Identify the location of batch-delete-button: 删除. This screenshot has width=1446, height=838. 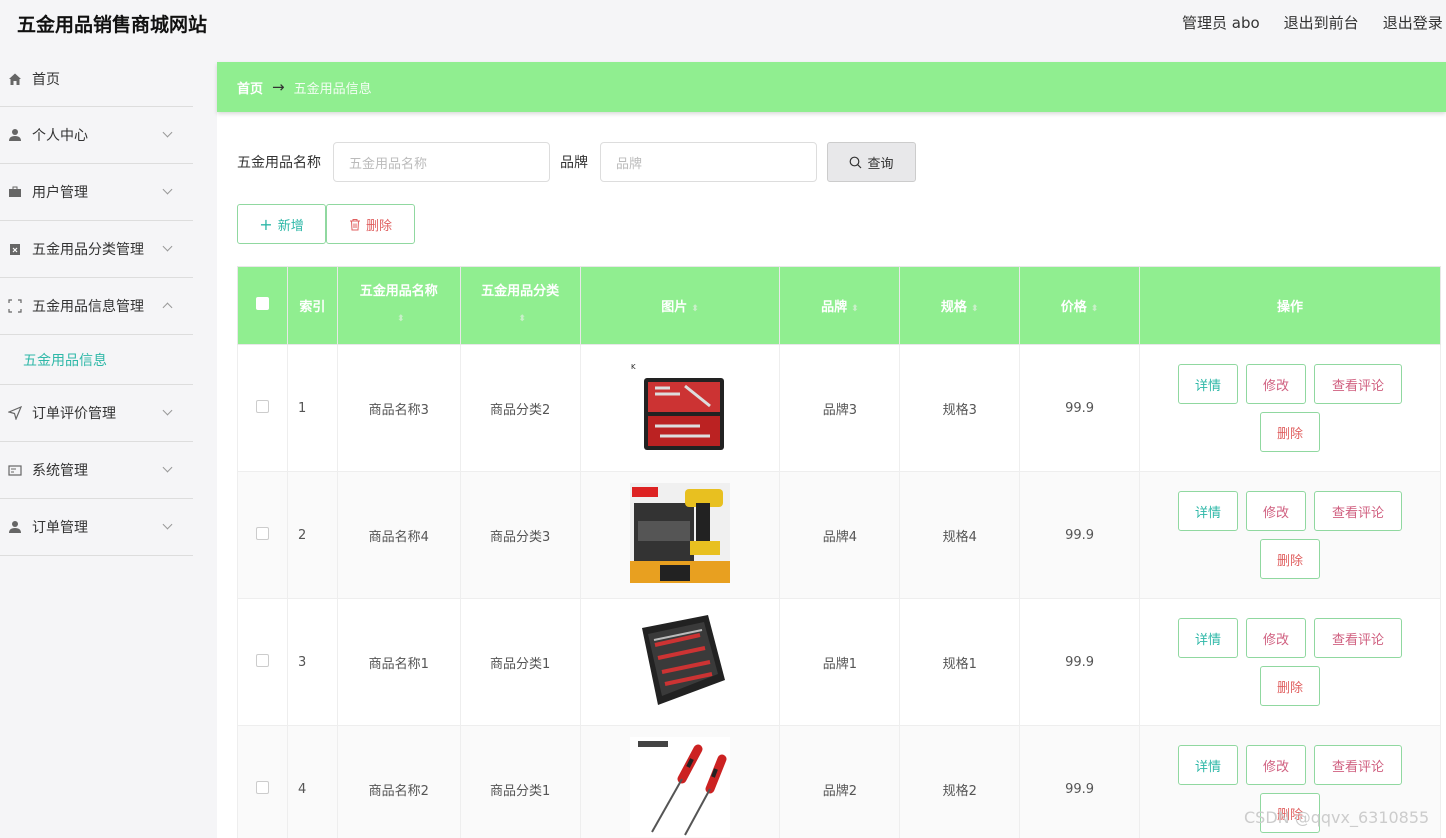
(370, 224).